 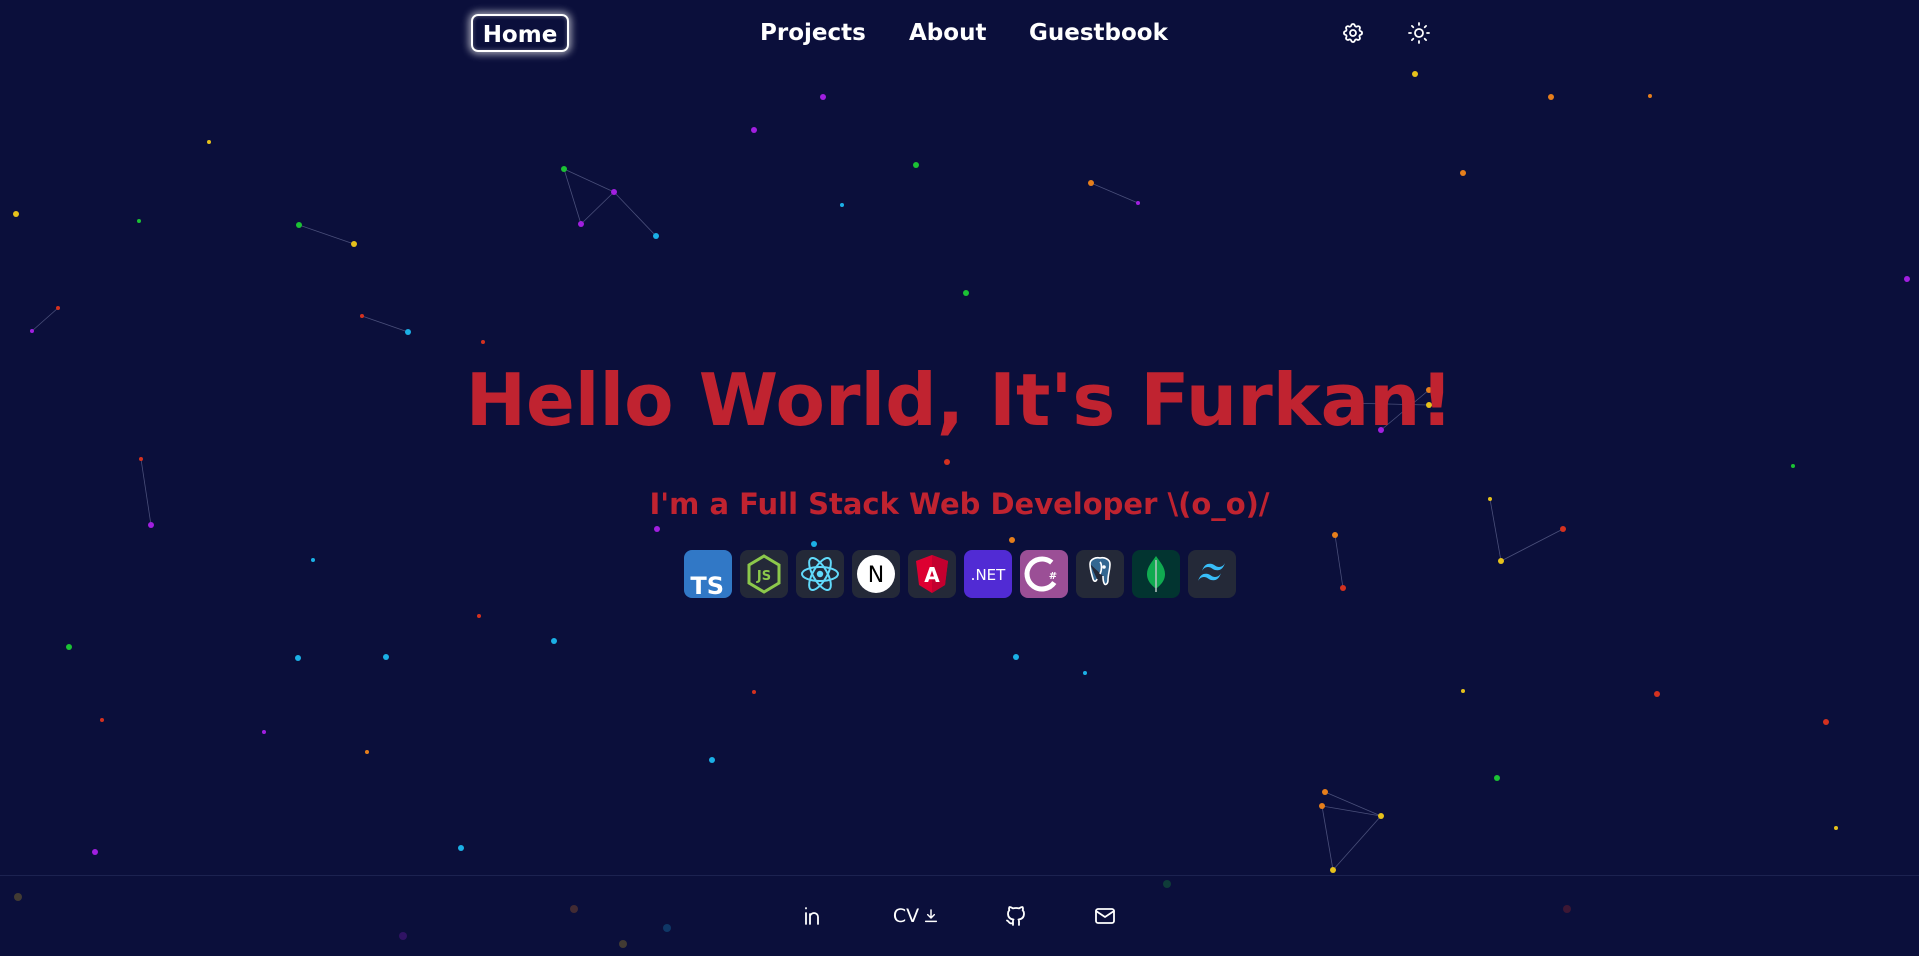 I want to click on mail-icon, so click(x=1105, y=916).